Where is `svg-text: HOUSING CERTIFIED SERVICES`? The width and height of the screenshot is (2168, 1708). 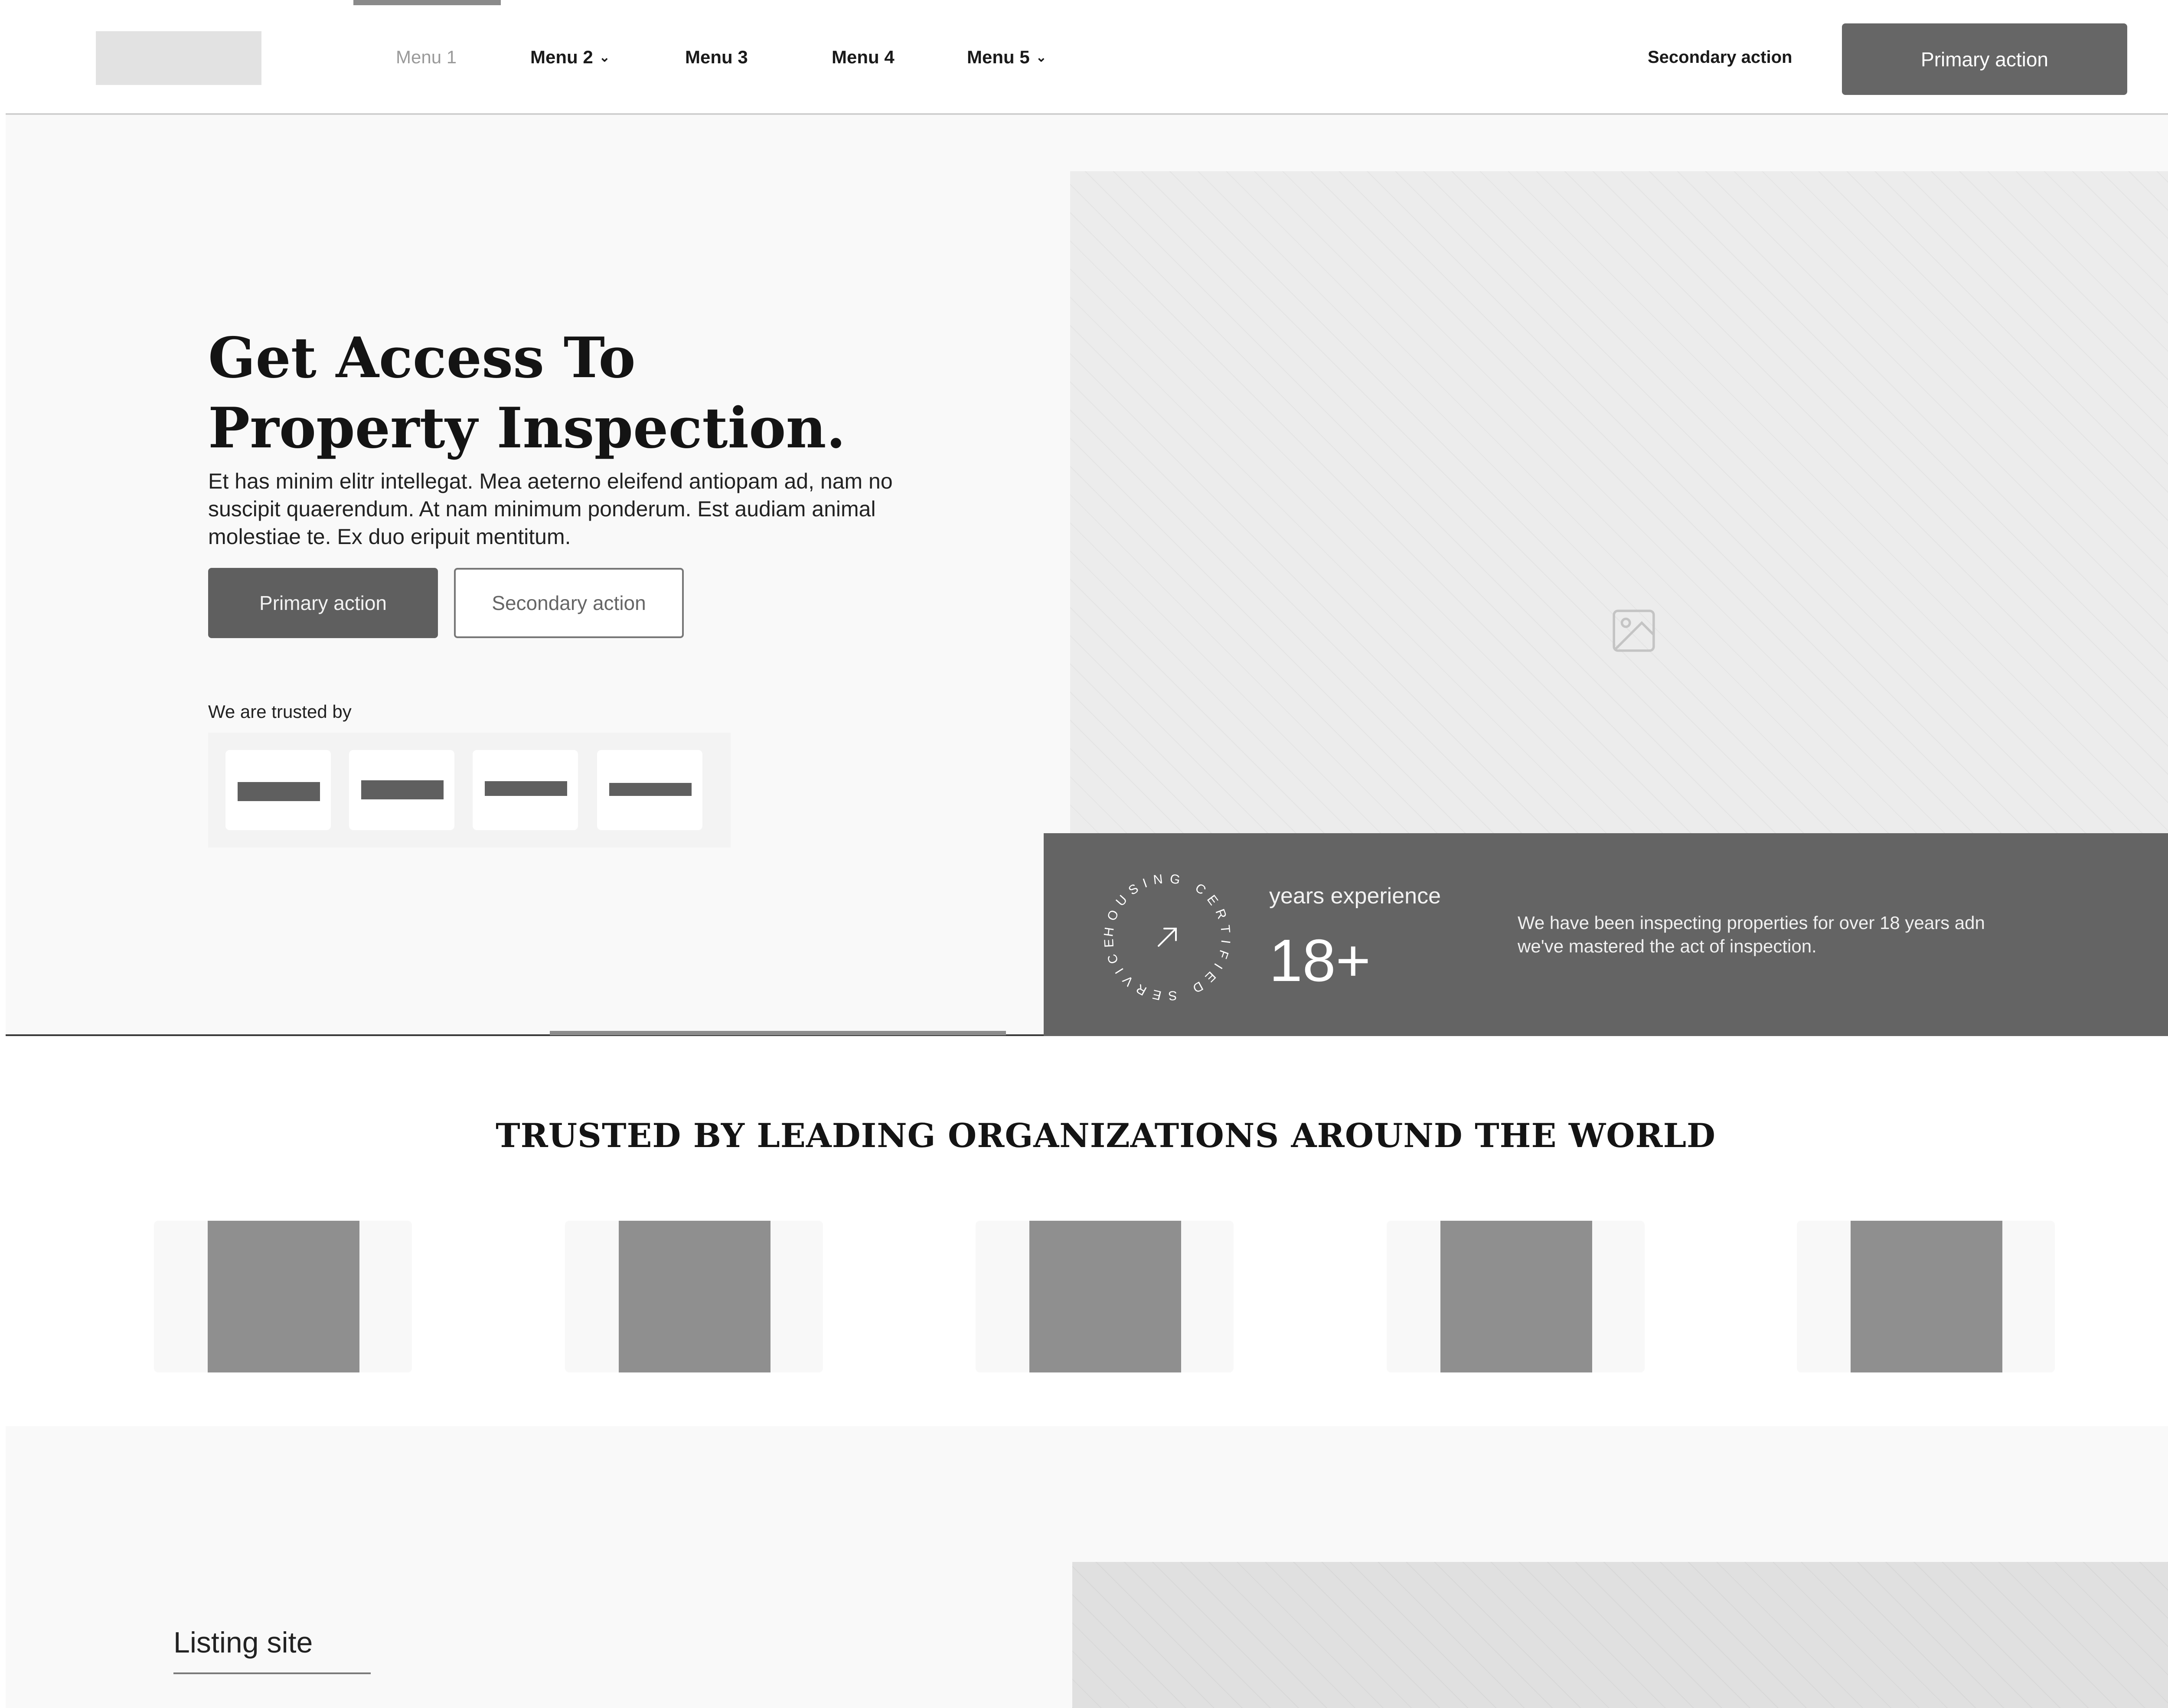
svg-text: HOUSING CERTIFIED SERVICES is located at coordinates (1164, 934).